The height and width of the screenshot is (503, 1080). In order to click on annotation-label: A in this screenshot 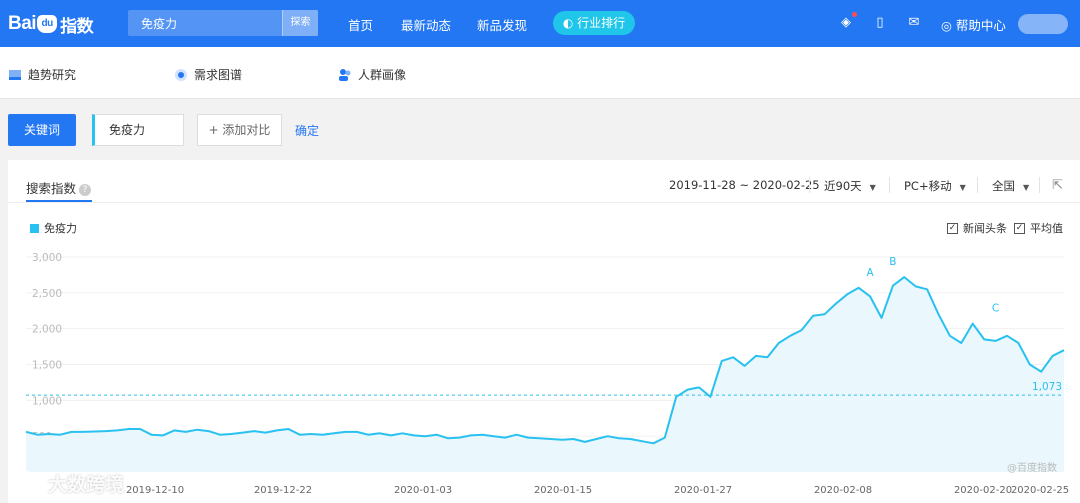, I will do `click(870, 273)`.